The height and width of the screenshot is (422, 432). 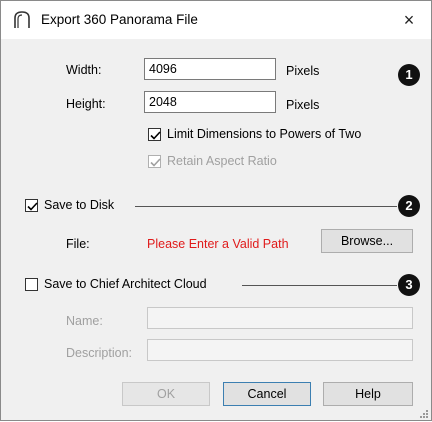 What do you see at coordinates (303, 71) in the screenshot?
I see `width-unit: Pixels` at bounding box center [303, 71].